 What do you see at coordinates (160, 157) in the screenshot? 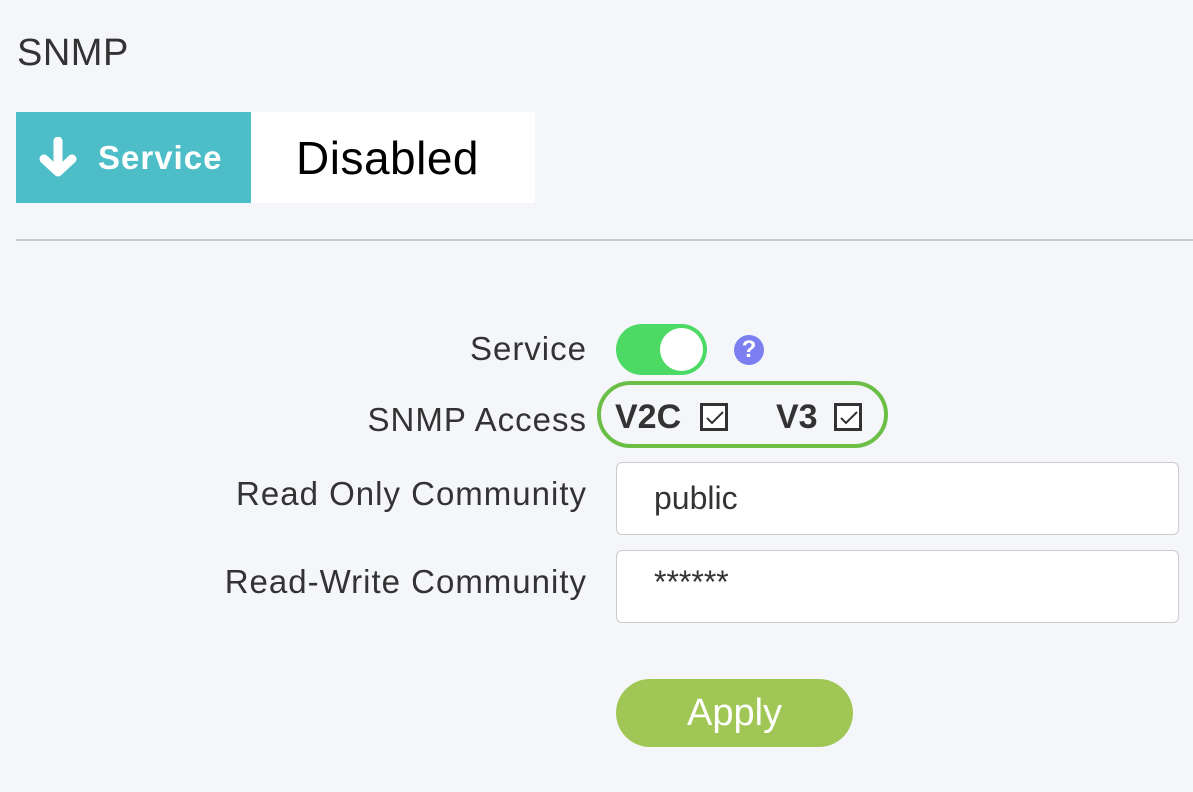
I see `service-banner-label: Service` at bounding box center [160, 157].